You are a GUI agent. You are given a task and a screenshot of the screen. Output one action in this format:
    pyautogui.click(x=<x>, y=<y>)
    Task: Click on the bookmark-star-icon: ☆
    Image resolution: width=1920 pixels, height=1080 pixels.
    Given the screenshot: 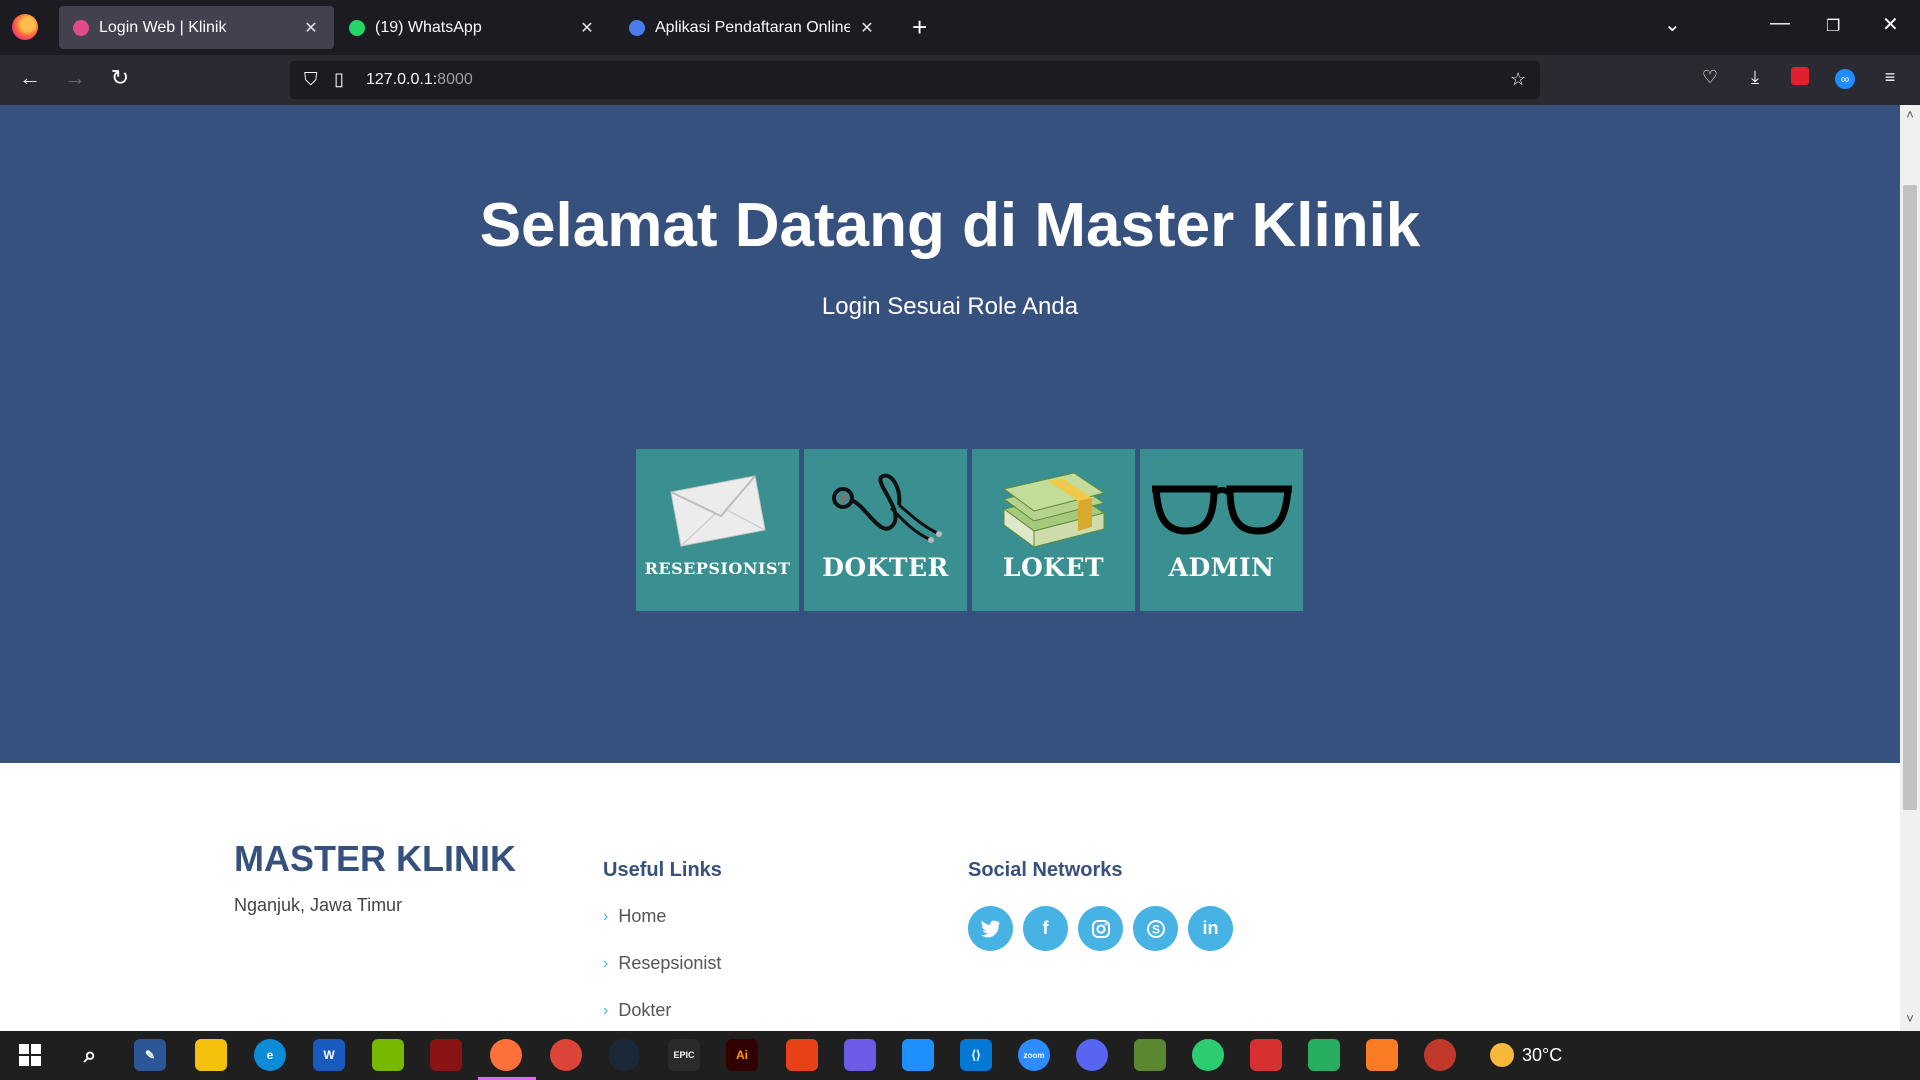 What is the action you would take?
    pyautogui.click(x=1518, y=79)
    